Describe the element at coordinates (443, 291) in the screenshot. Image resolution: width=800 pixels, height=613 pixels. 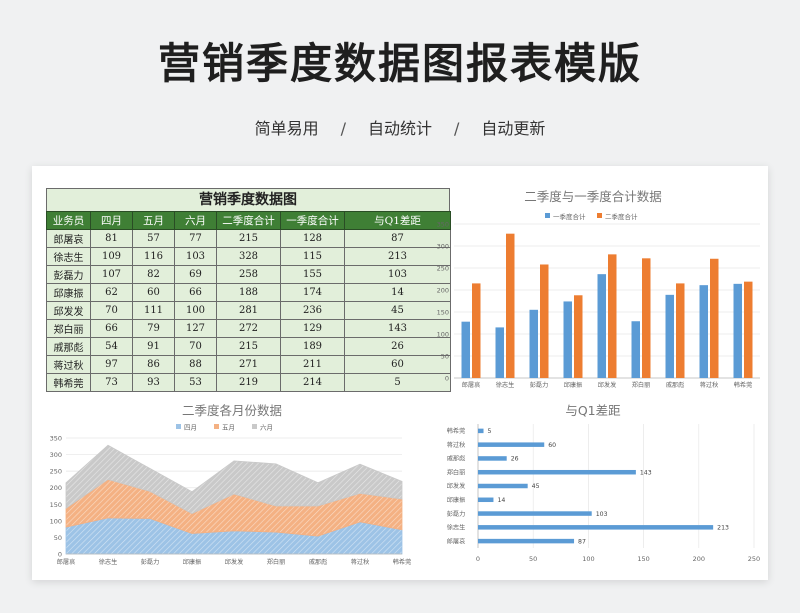
I see `y-tick-label: 200` at that location.